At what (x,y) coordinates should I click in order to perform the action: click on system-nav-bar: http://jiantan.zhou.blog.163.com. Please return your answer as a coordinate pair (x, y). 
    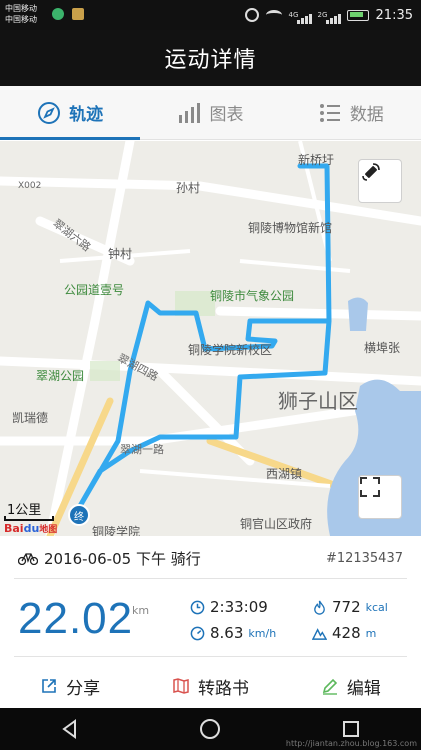
    Looking at the image, I should click on (210, 729).